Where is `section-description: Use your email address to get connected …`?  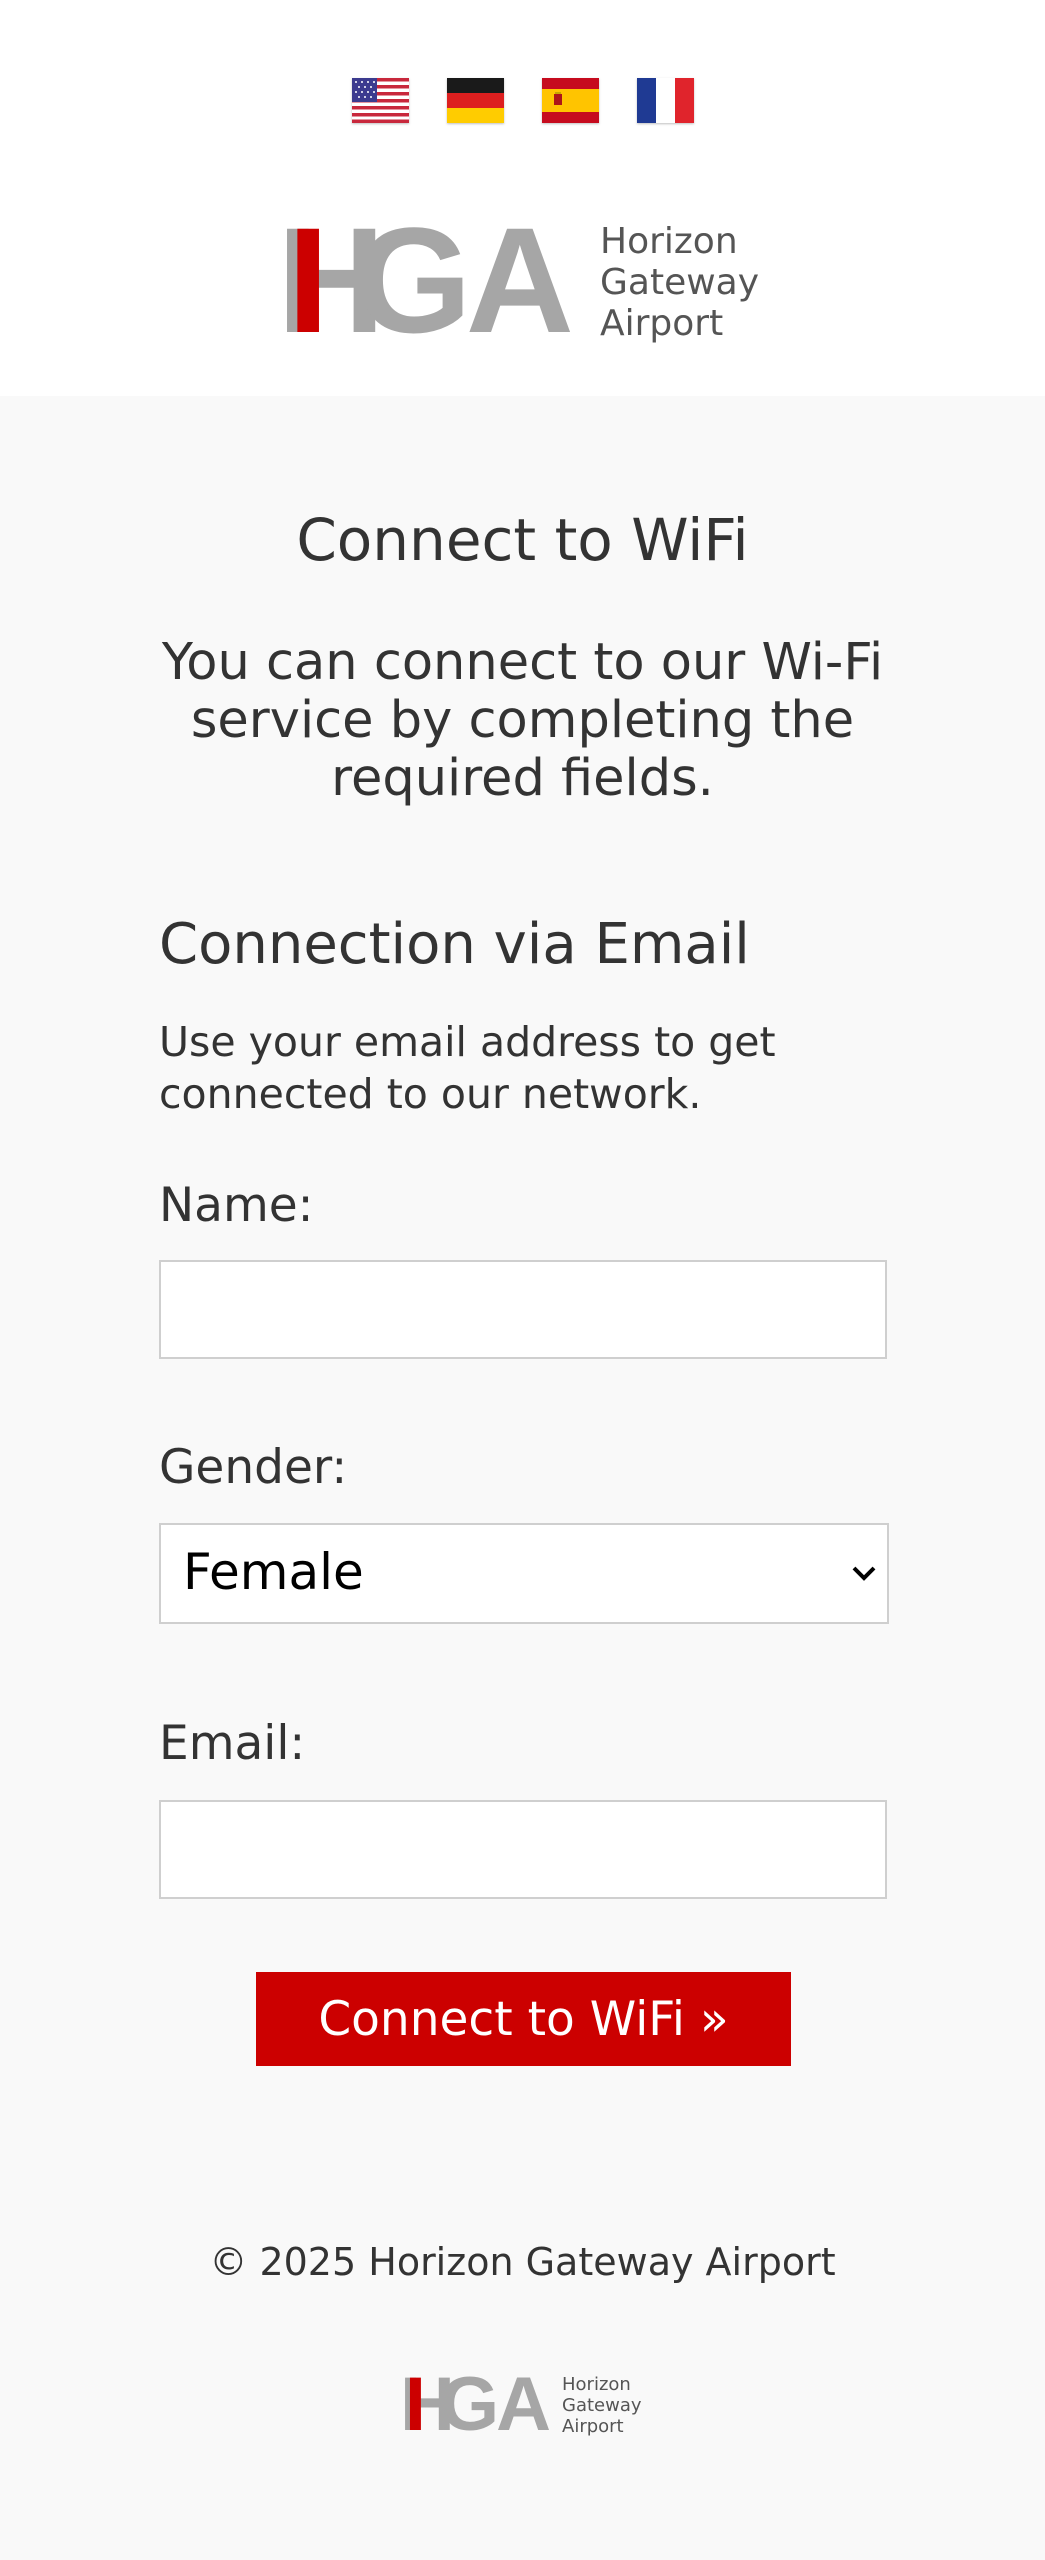
section-description: Use your email address to get connected … is located at coordinates (467, 1068).